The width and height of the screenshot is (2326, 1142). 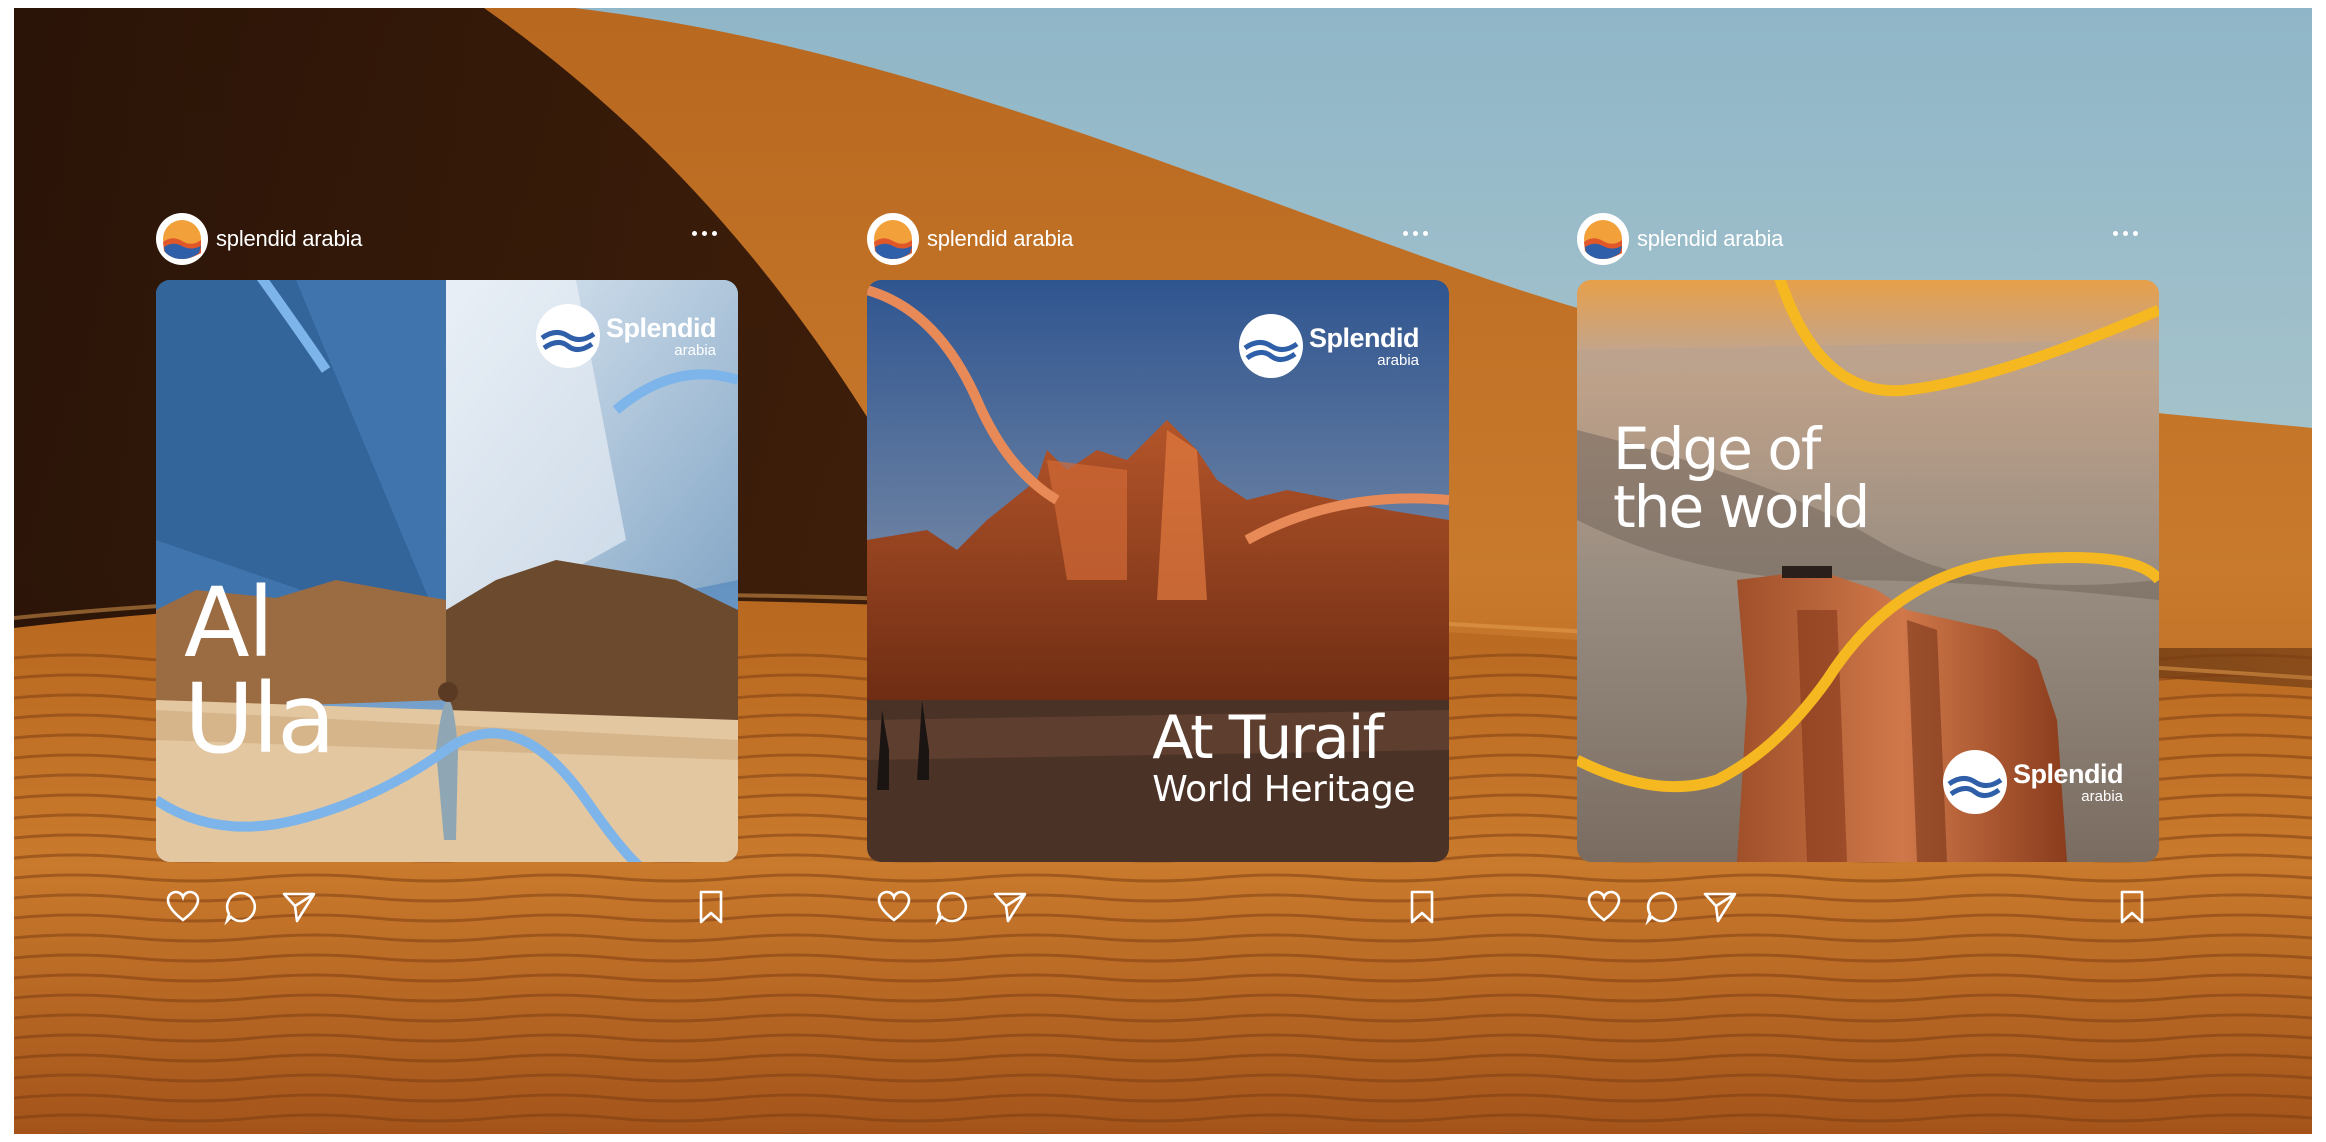 I want to click on headline-line-2: the world, so click(x=1741, y=507).